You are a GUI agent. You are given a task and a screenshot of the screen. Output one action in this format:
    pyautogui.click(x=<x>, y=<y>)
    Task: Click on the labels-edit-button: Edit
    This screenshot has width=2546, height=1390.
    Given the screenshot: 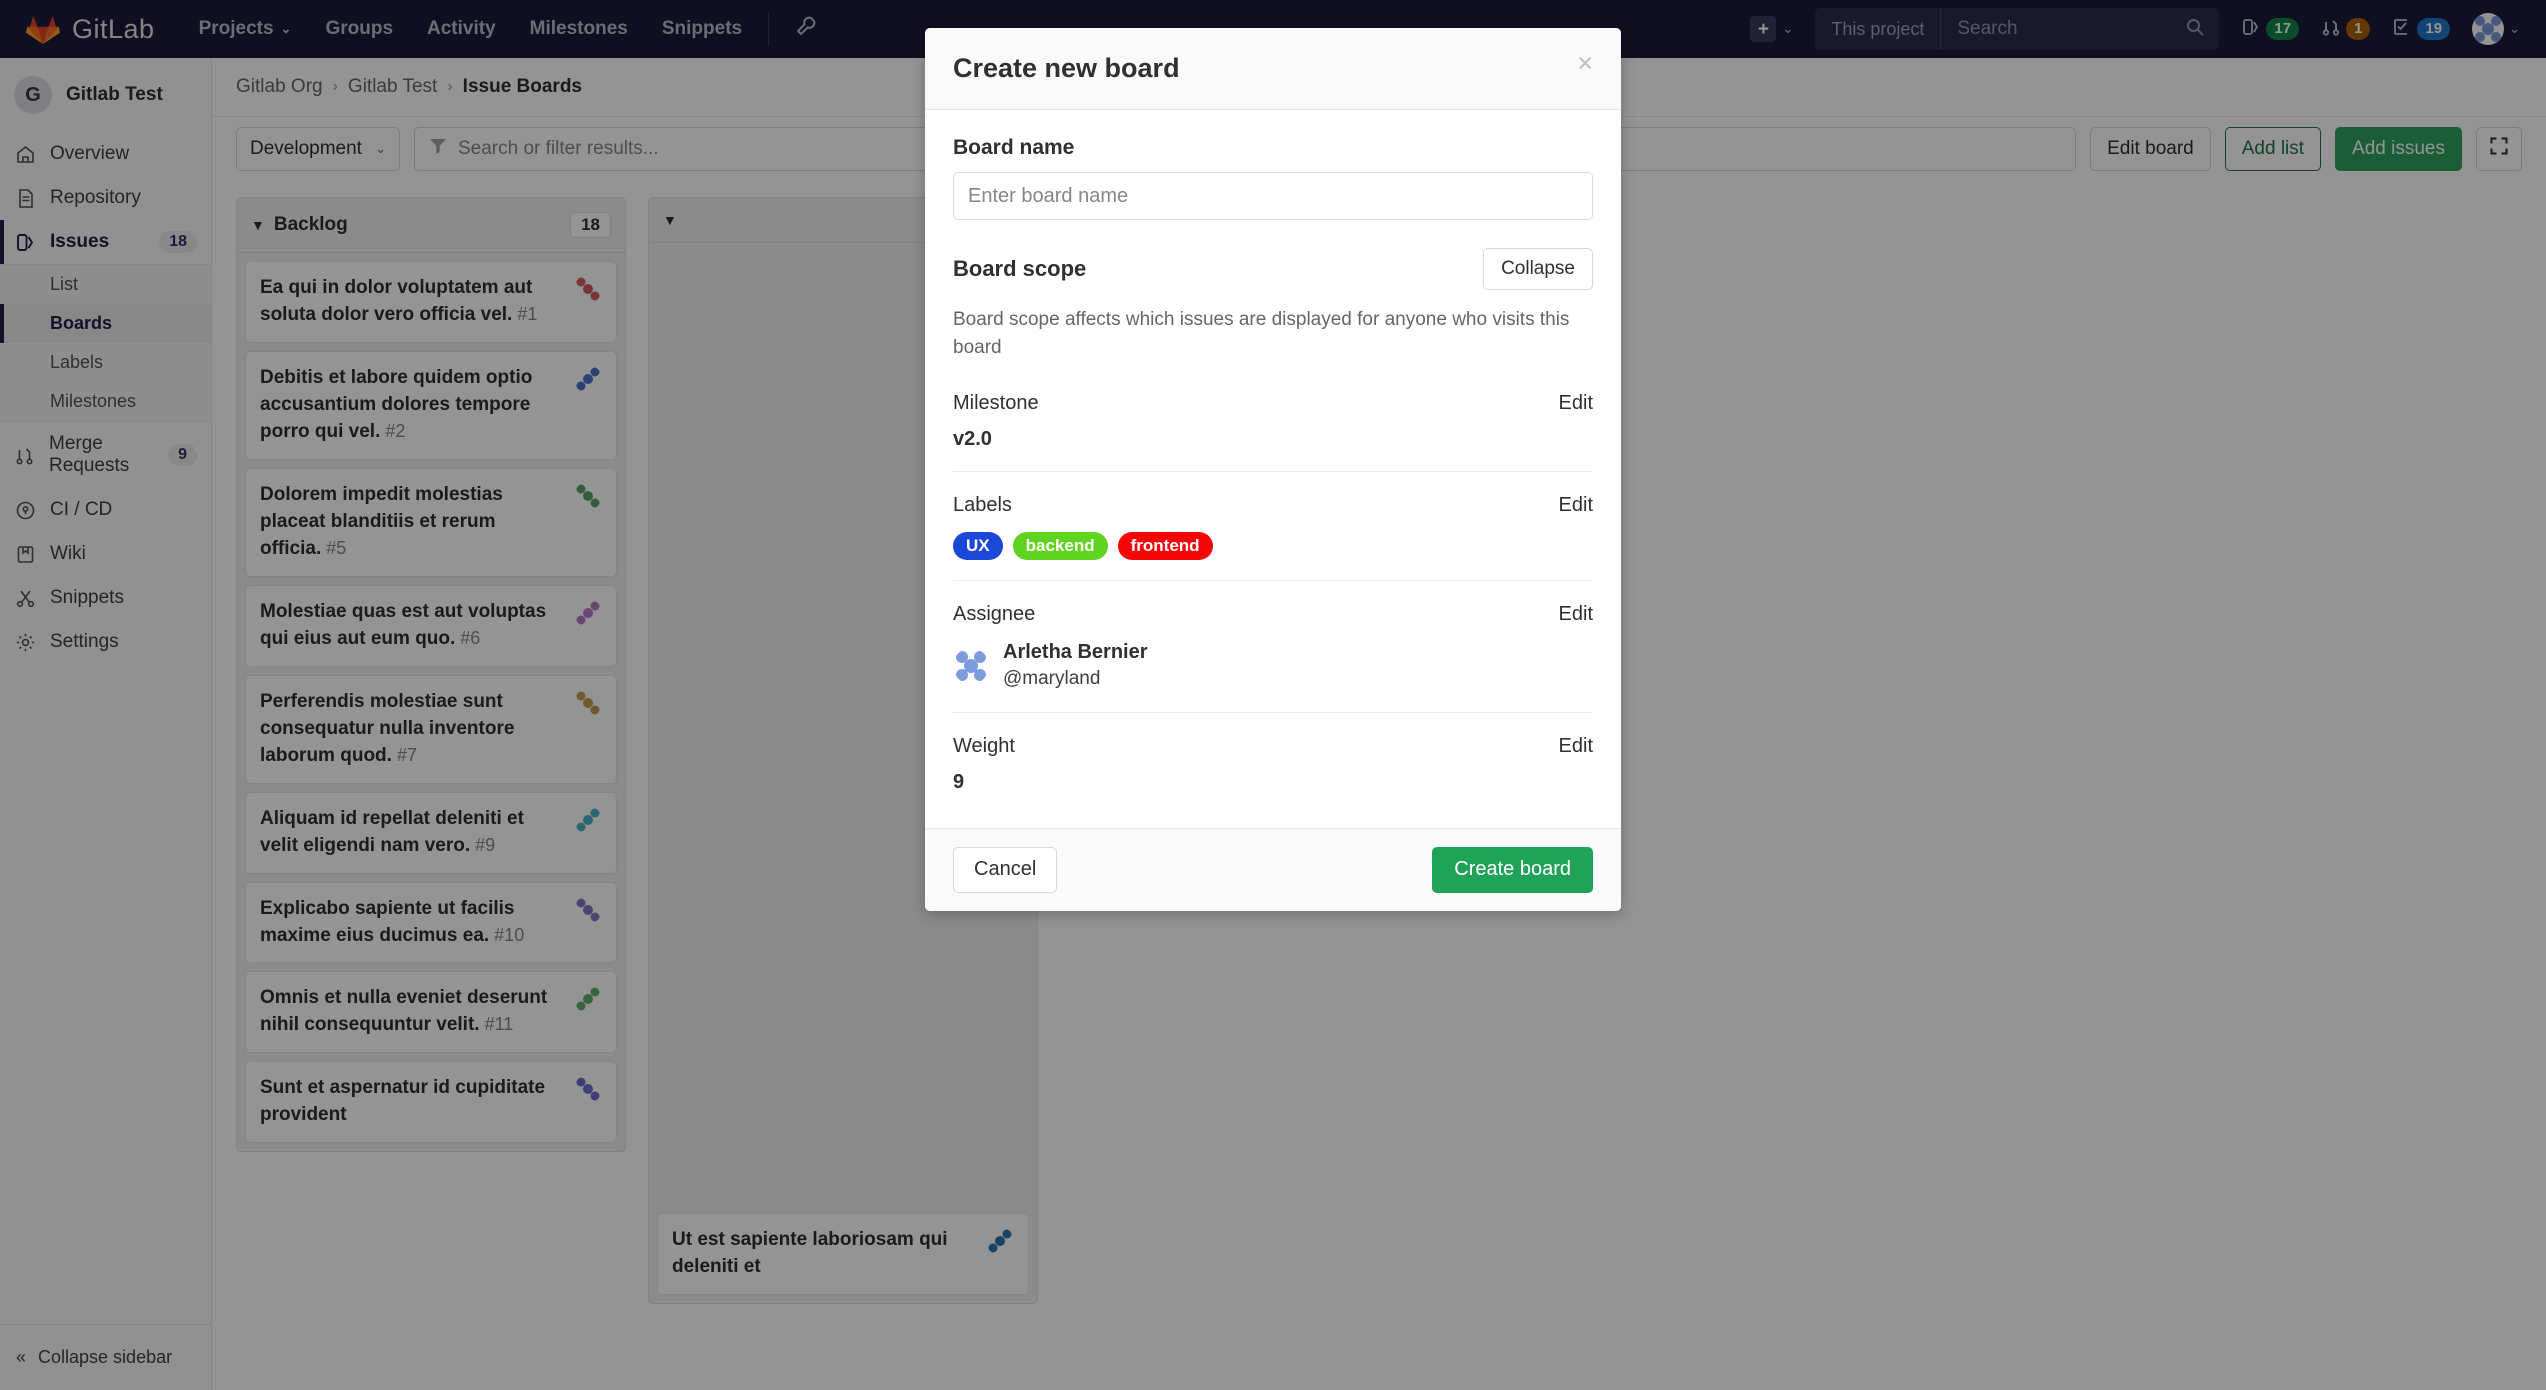 What is the action you would take?
    pyautogui.click(x=1576, y=505)
    